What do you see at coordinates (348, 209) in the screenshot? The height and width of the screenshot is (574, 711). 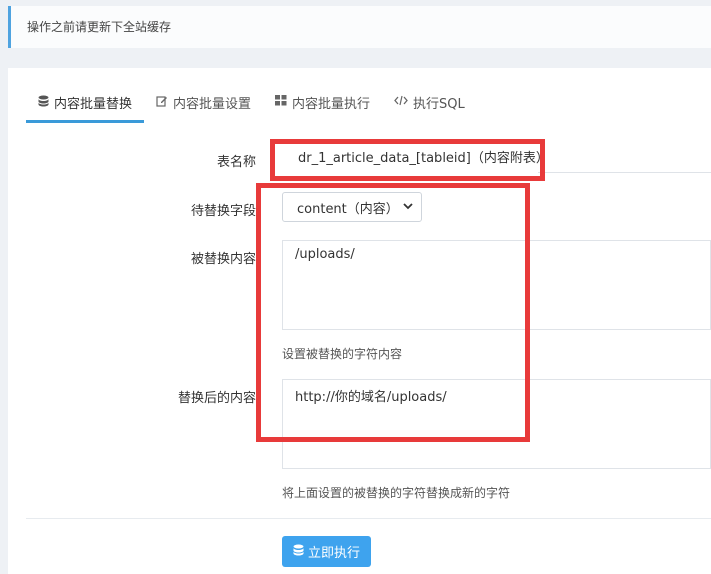 I see `field-select-value: content（内容）` at bounding box center [348, 209].